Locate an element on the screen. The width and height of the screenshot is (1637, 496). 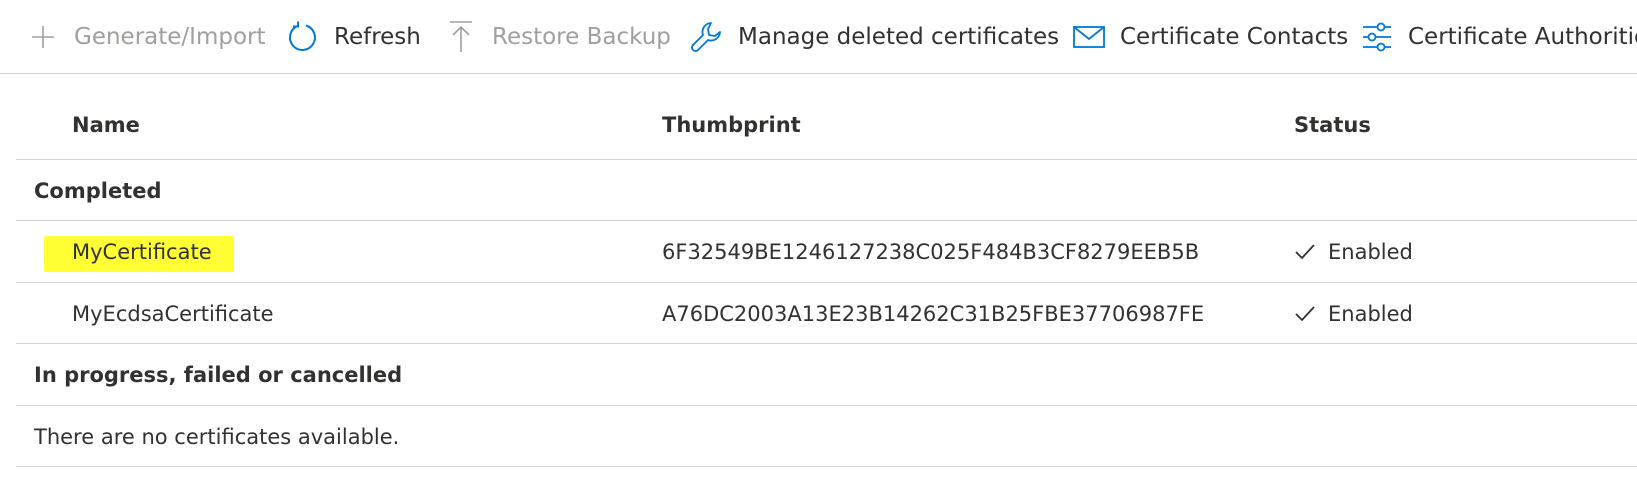
group-header-in-progress: In progress, failed or cancelled is located at coordinates (826, 375).